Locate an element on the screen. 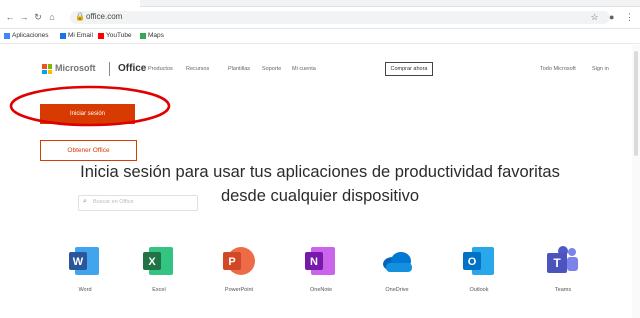 This screenshot has width=640, height=318. app-label: Excel is located at coordinates (159, 290).